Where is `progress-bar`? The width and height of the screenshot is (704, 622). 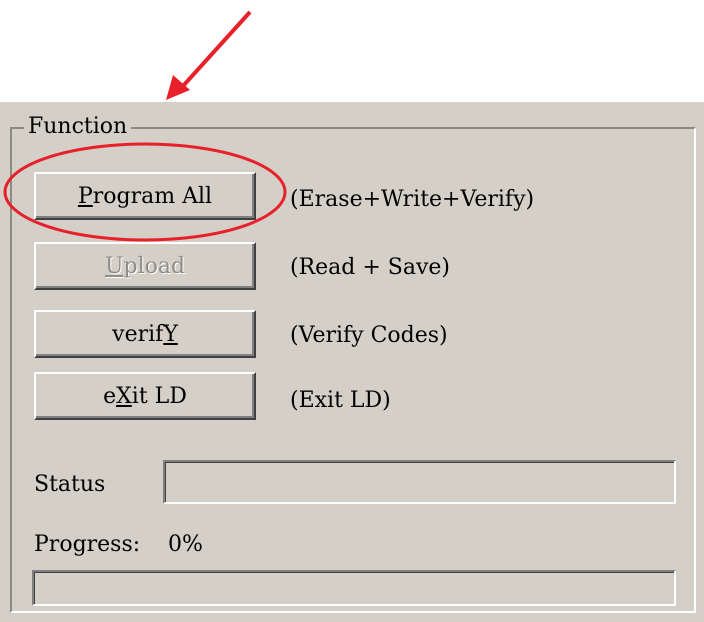
progress-bar is located at coordinates (354, 588).